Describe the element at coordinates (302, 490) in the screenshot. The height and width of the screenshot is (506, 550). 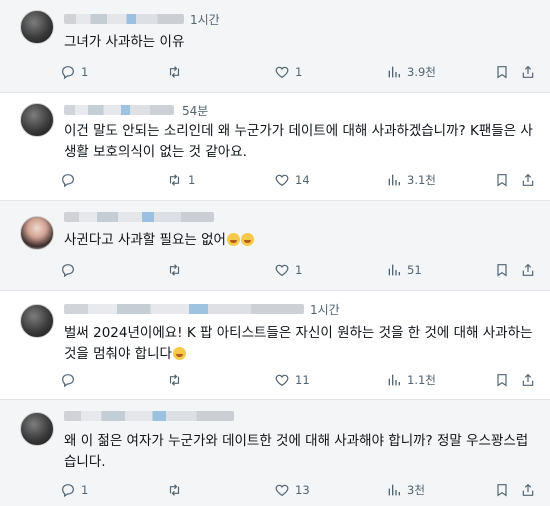
I see `like-count: 13` at that location.